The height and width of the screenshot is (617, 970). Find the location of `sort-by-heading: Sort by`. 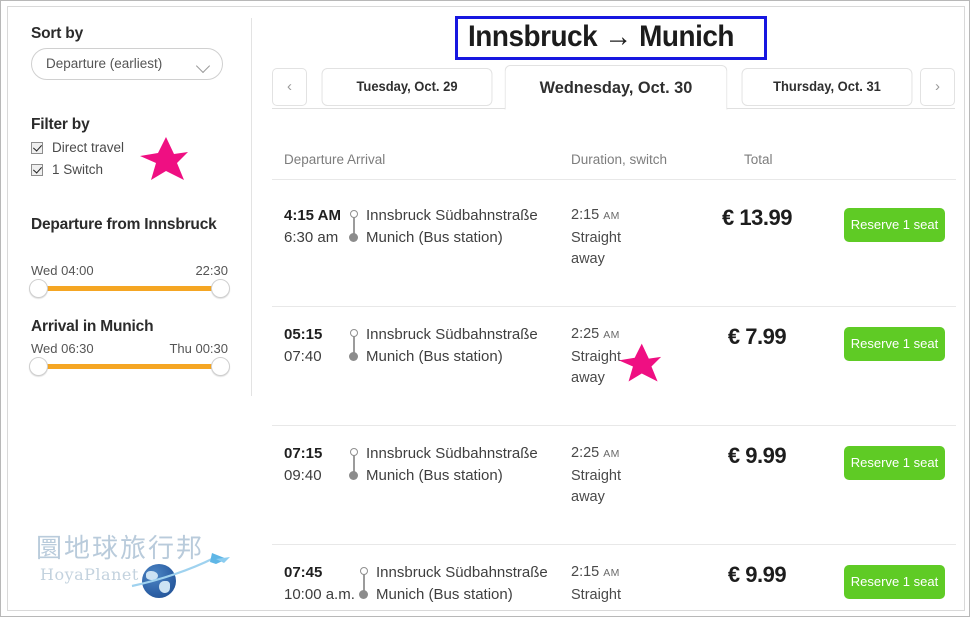

sort-by-heading: Sort by is located at coordinates (57, 33).